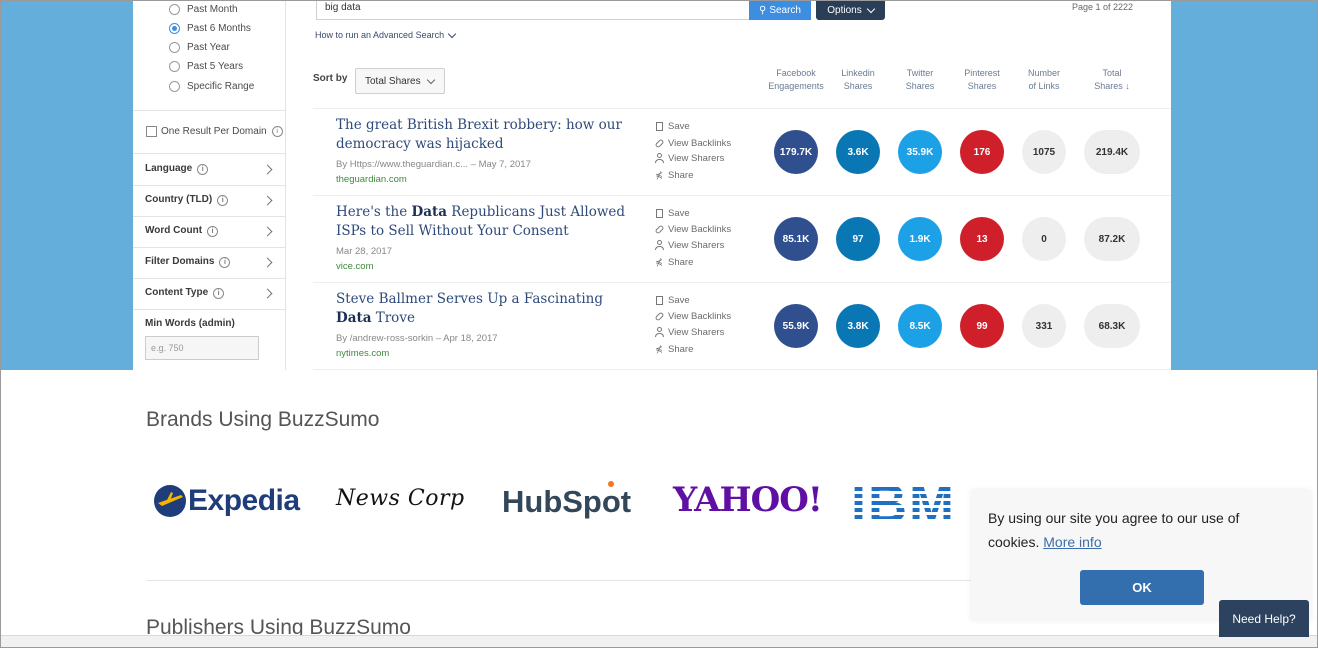 Image resolution: width=1318 pixels, height=648 pixels. I want to click on yahoo-logo: YAHOO!, so click(748, 500).